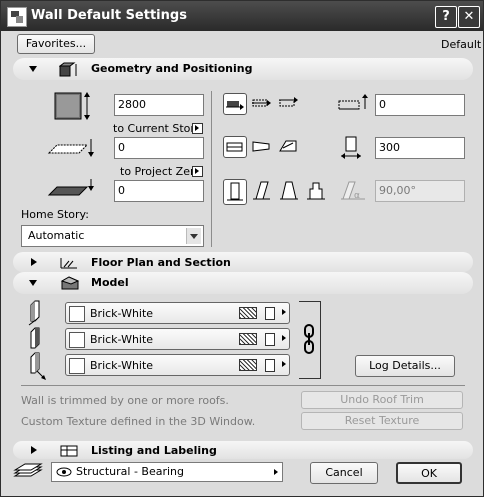  I want to click on profile-straight-icon, so click(235, 192).